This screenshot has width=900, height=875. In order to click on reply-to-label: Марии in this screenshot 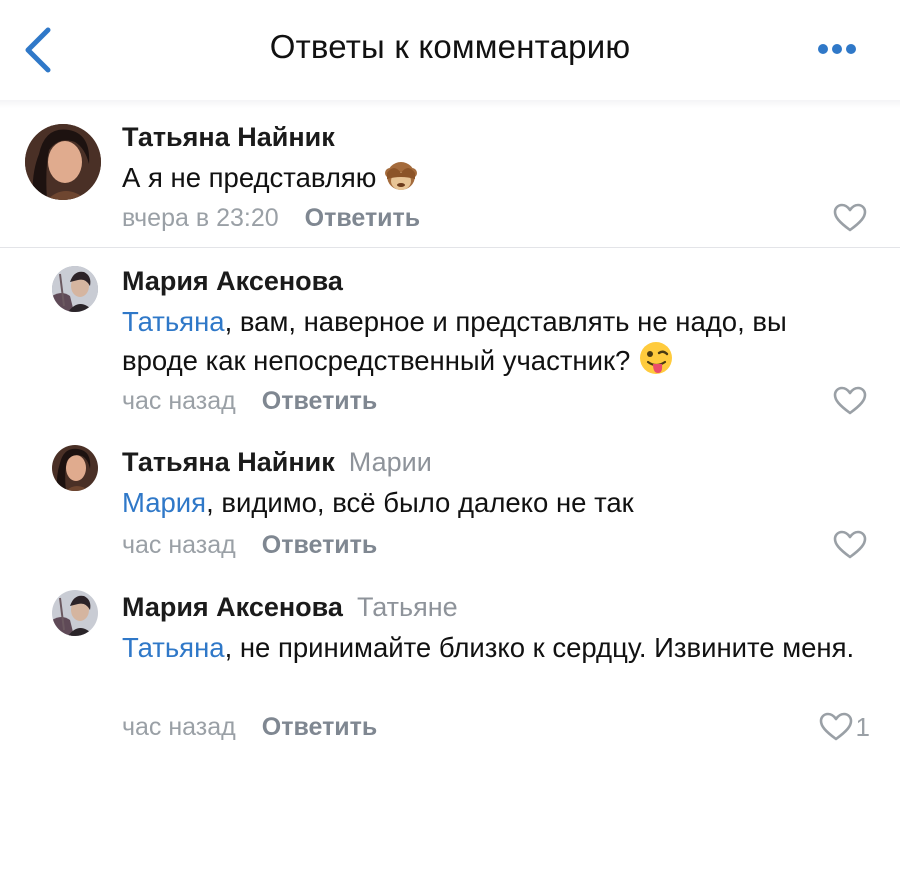, I will do `click(390, 462)`.